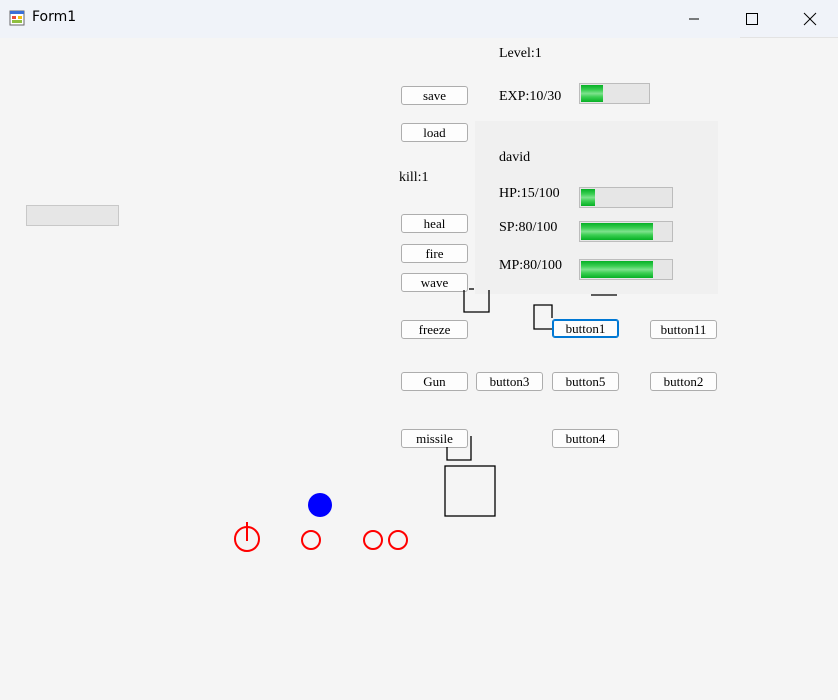  I want to click on player-dot, so click(320, 505).